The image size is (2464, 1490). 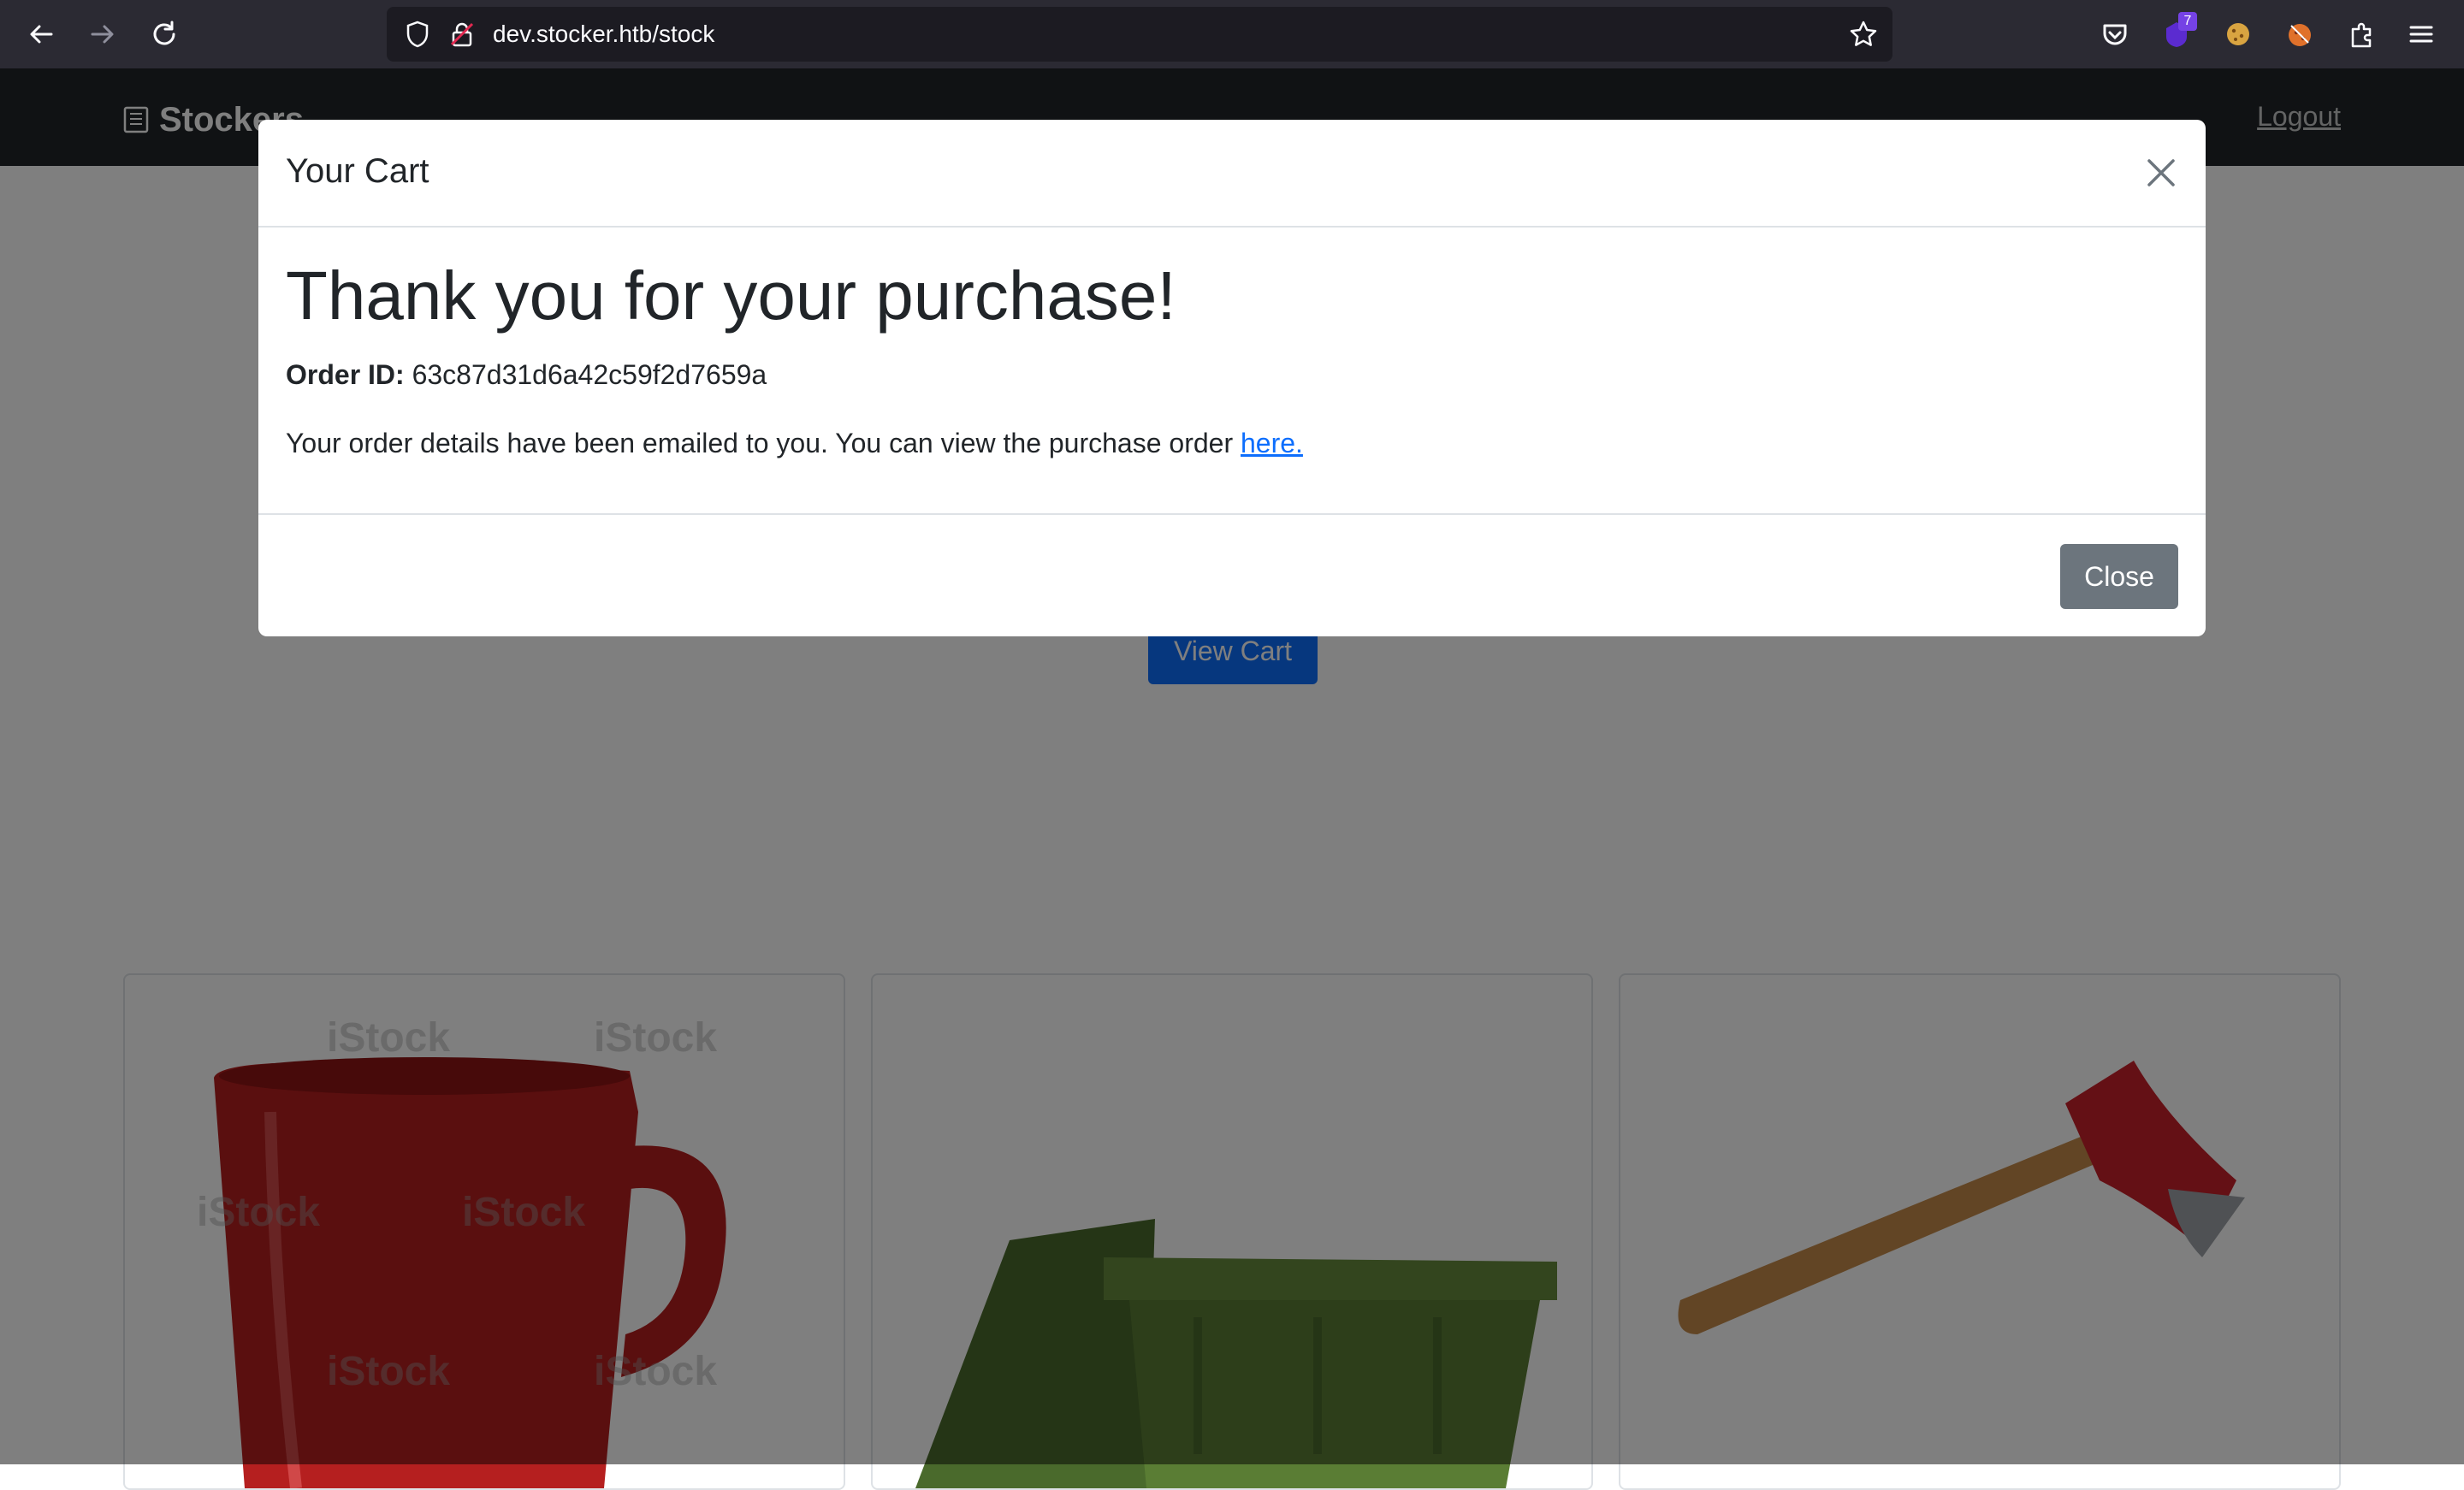 I want to click on cookie-extension-button, so click(x=2238, y=34).